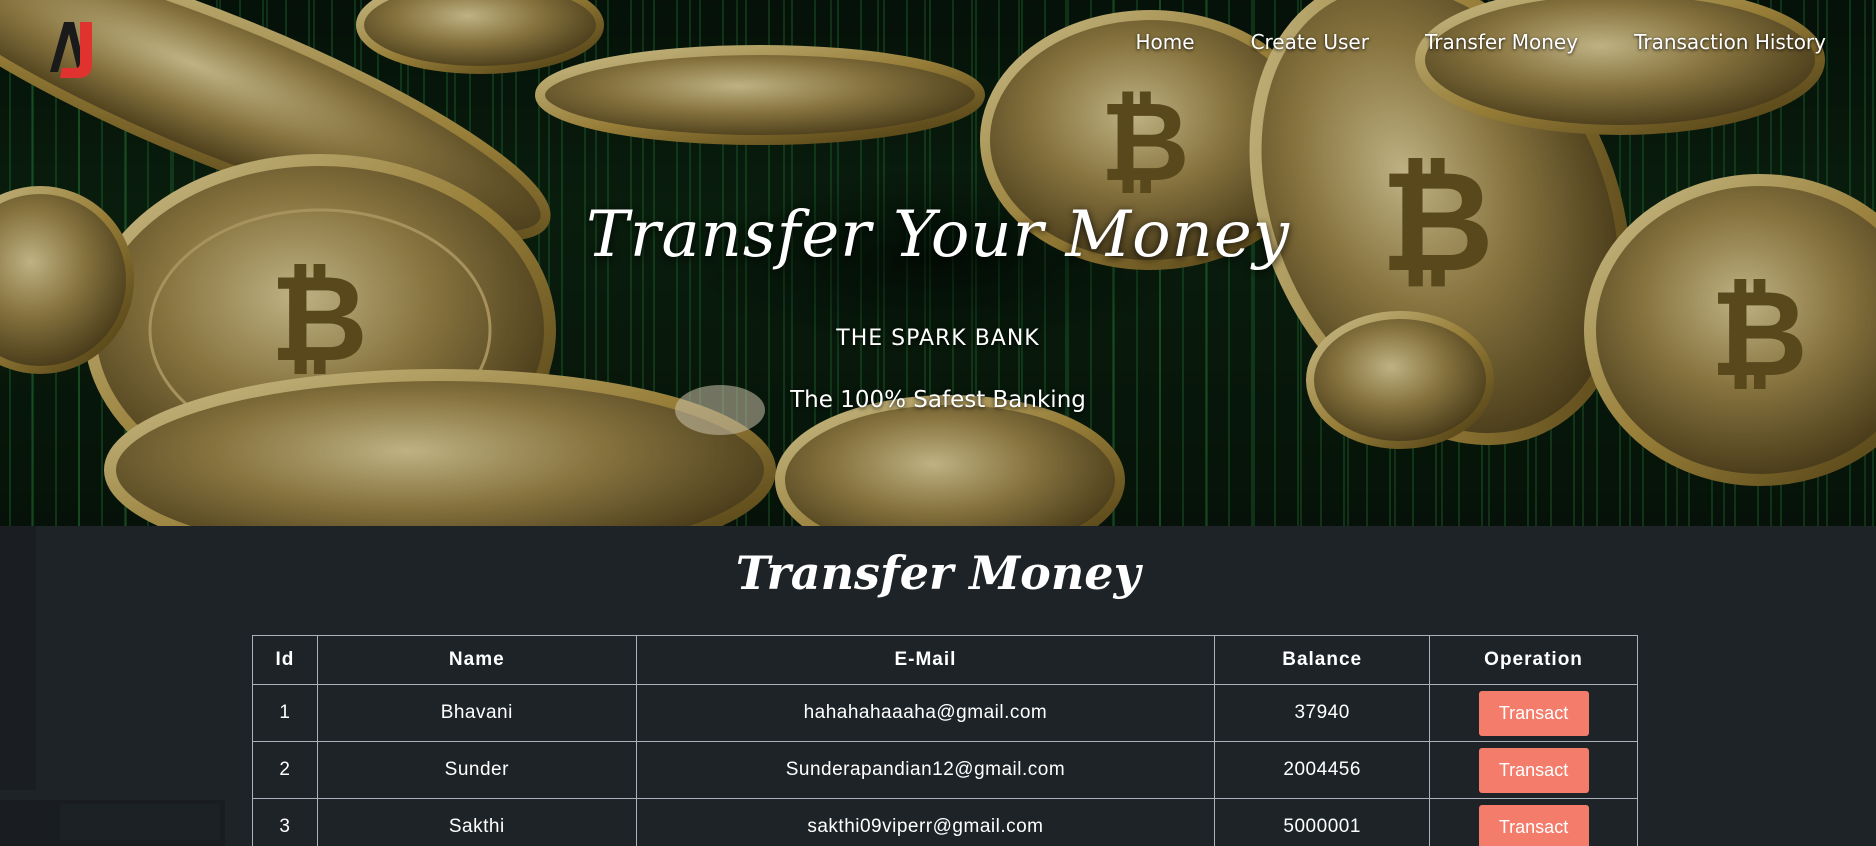  I want to click on hero-title: Transfer Your Money, so click(938, 235).